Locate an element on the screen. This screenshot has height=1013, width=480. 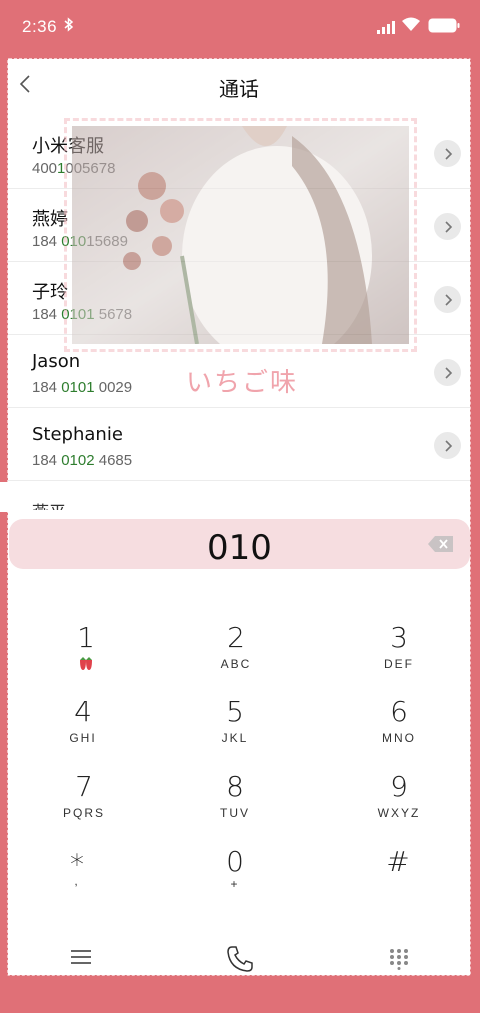
key-letters: + is located at coordinates (235, 884).